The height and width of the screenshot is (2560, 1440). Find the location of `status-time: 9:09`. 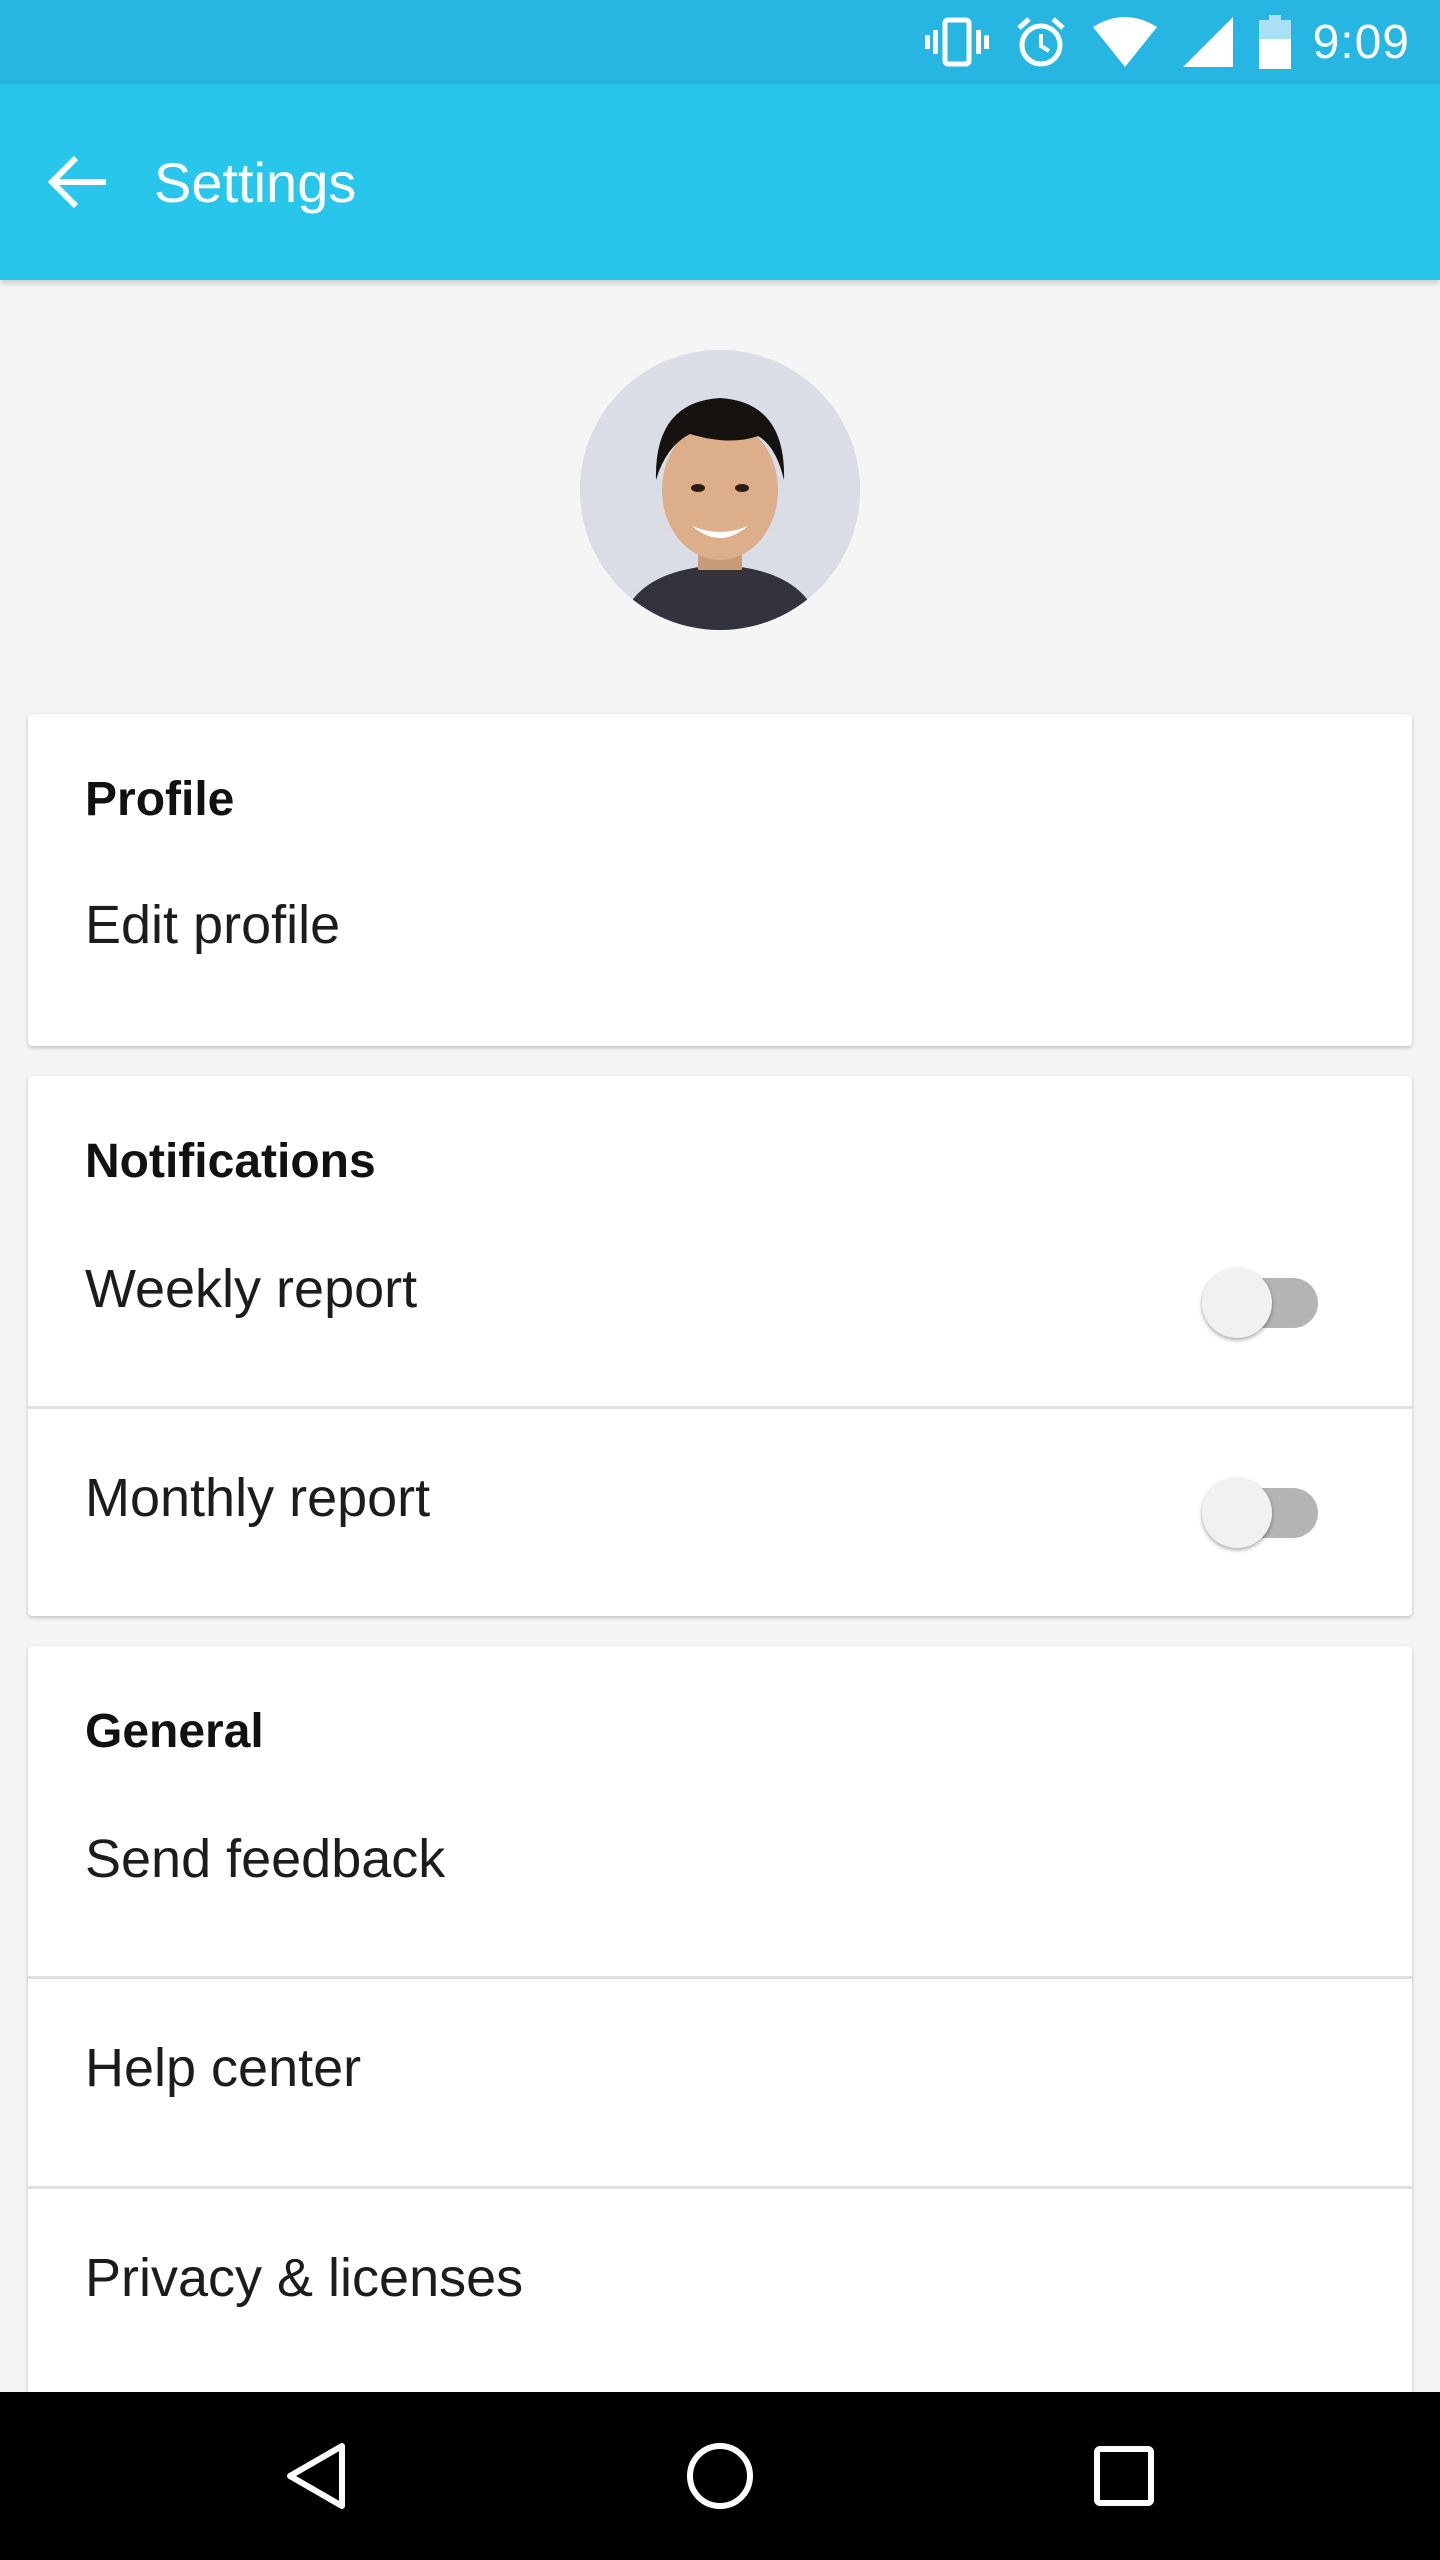

status-time: 9:09 is located at coordinates (1361, 42).